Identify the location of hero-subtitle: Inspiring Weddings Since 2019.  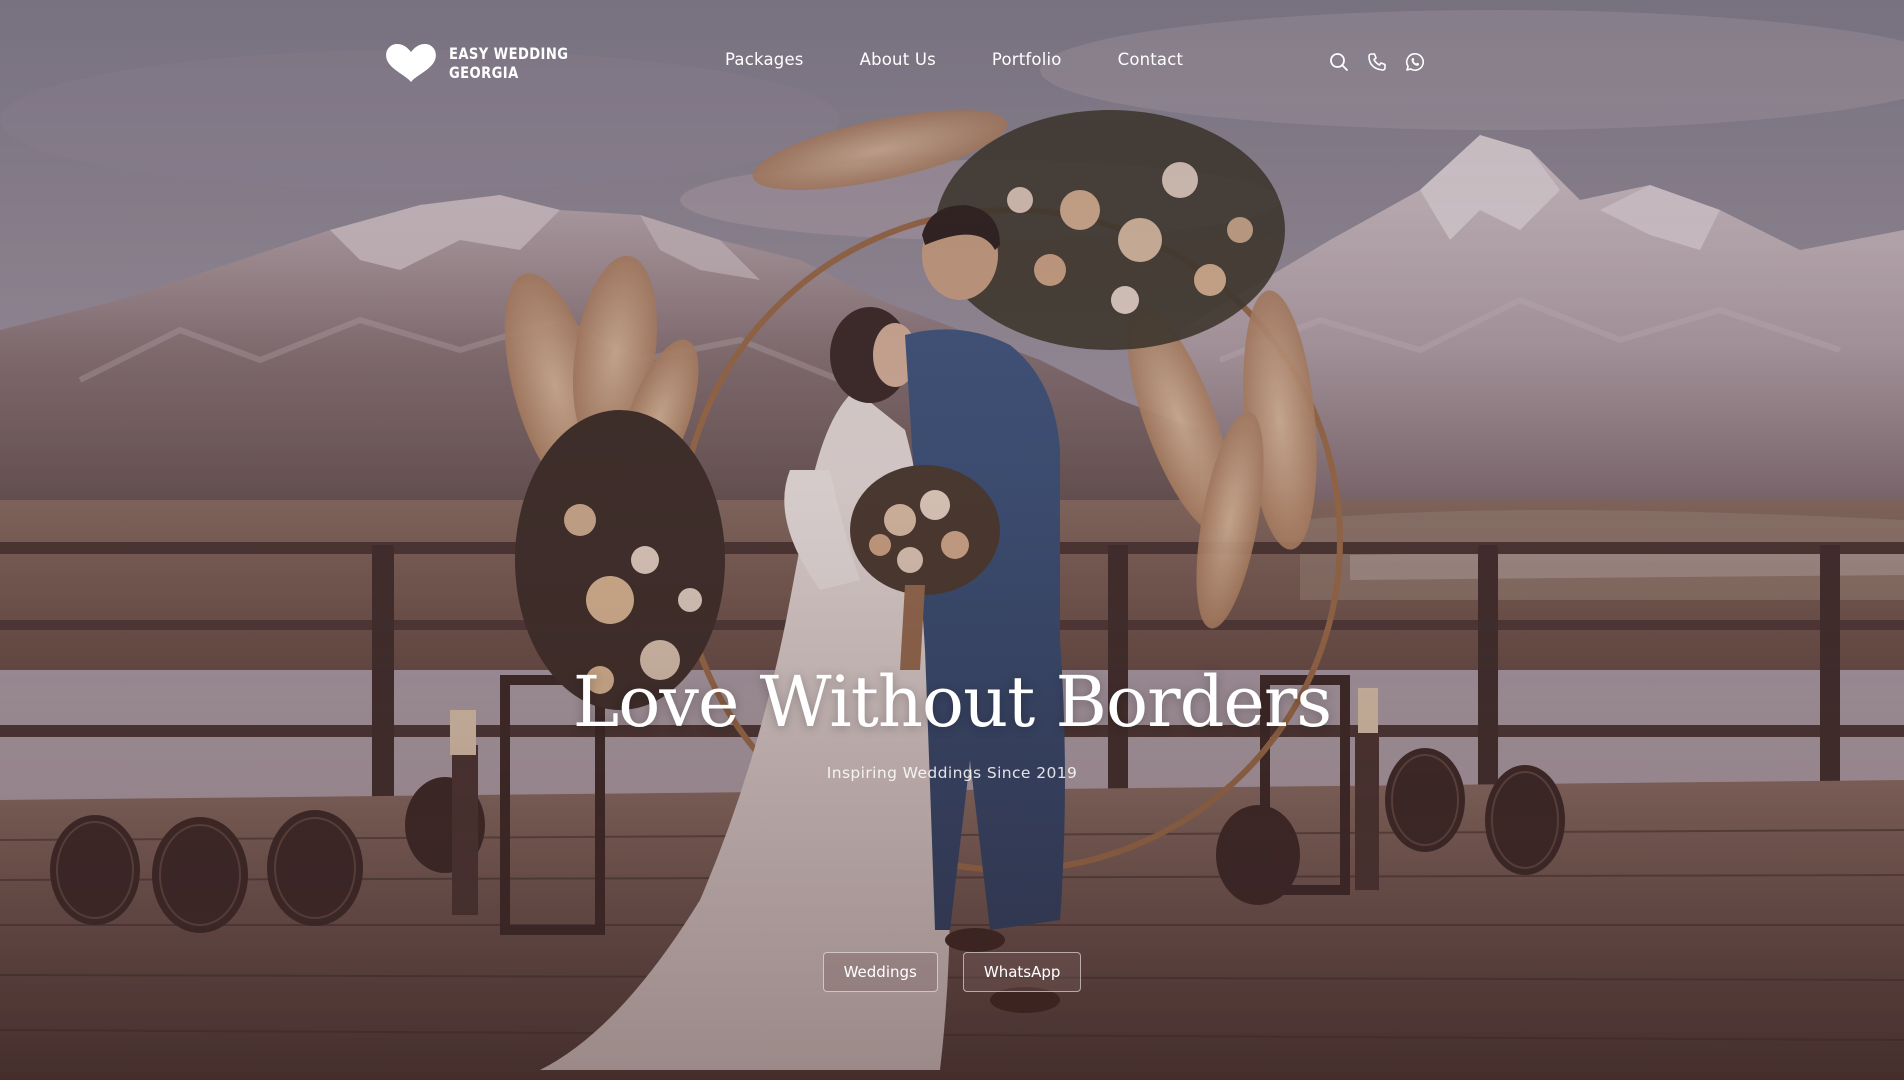
(952, 773).